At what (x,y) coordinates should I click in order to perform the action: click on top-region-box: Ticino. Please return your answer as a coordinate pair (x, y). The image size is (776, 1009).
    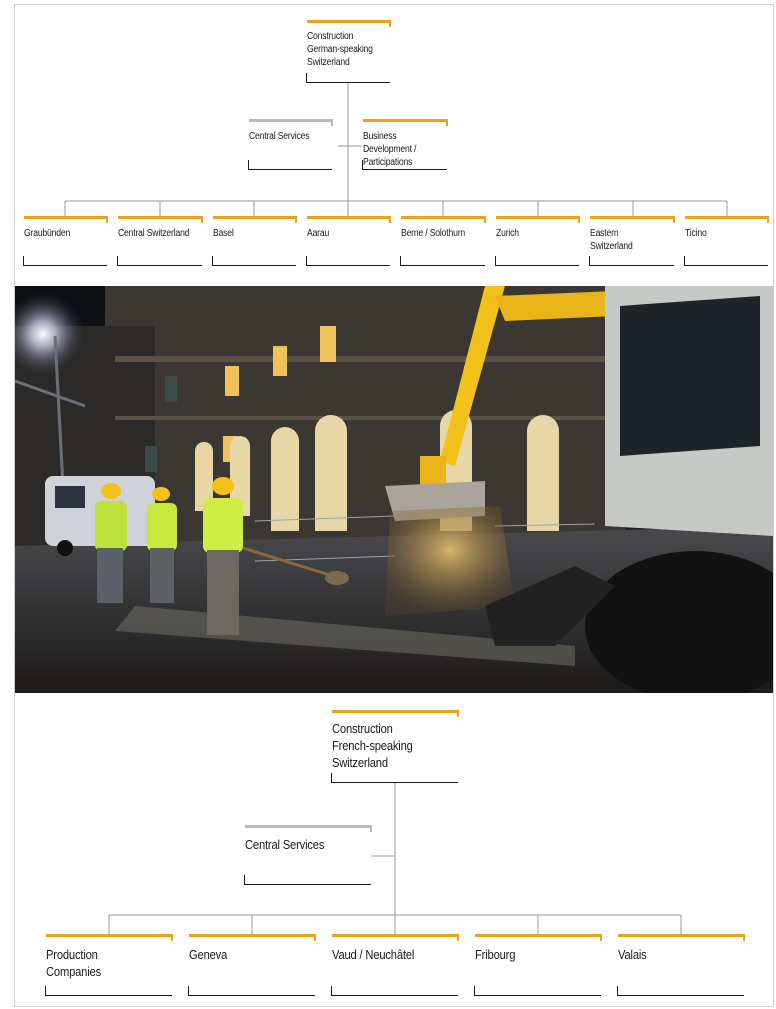
    Looking at the image, I should click on (726, 241).